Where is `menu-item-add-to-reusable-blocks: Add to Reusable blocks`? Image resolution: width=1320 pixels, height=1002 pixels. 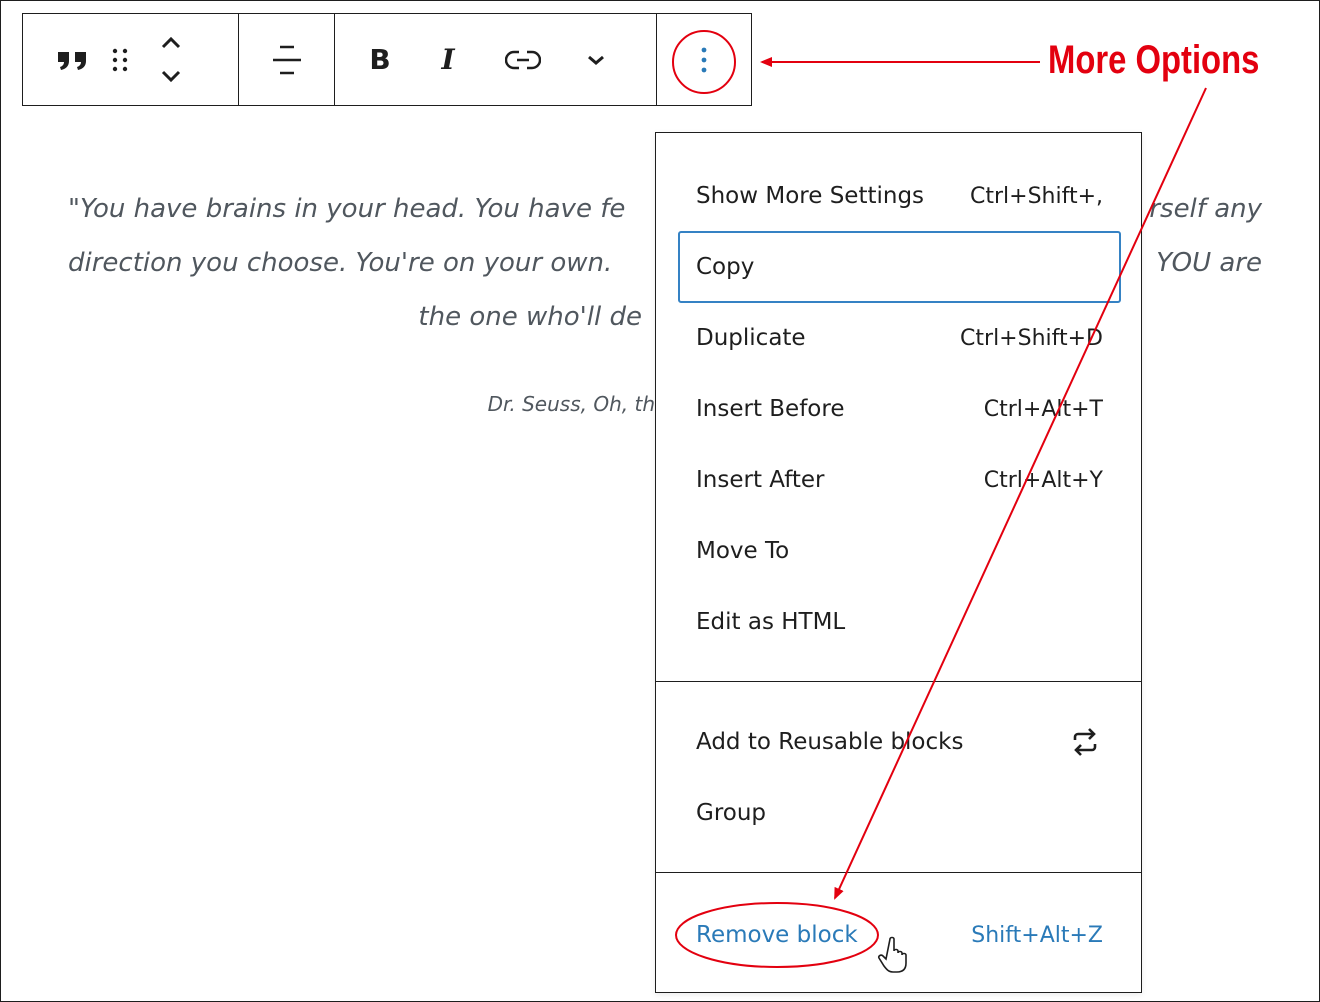 menu-item-add-to-reusable-blocks: Add to Reusable blocks is located at coordinates (899, 742).